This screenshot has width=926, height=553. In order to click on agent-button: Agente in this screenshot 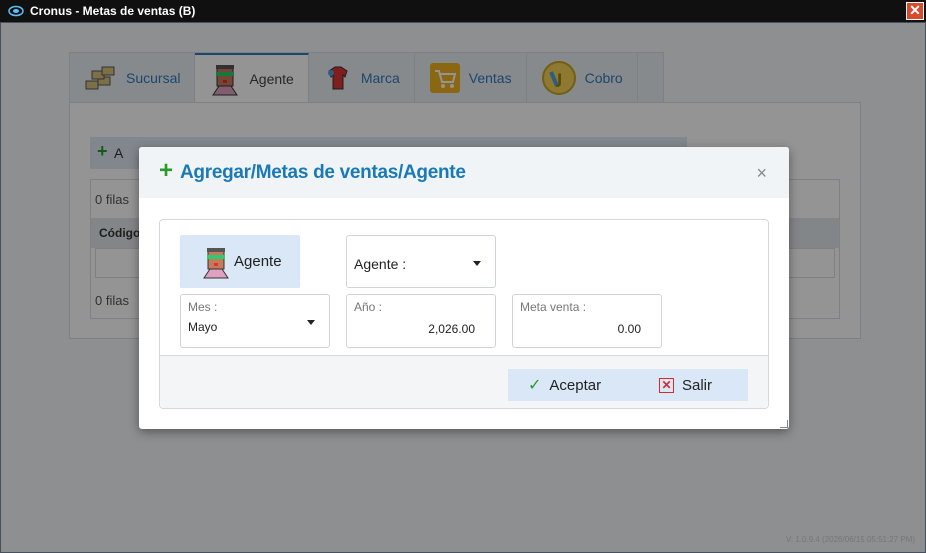, I will do `click(240, 261)`.